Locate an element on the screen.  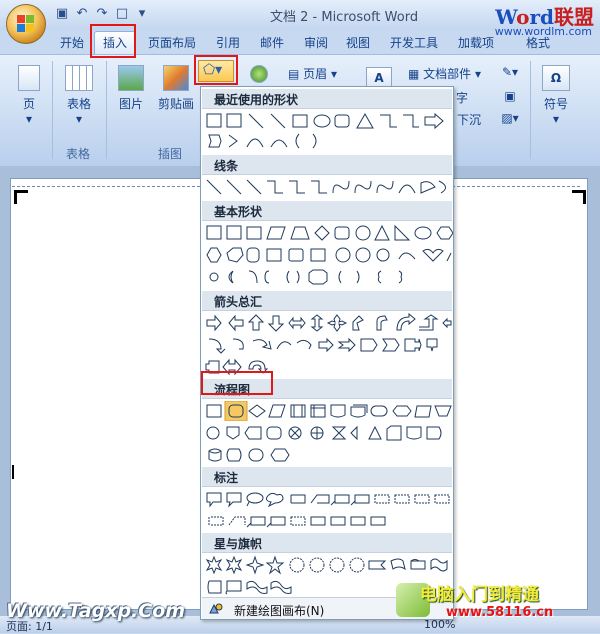
quick-access-toolbar: ▣ ↶ ↷ □ ▾ is located at coordinates (102, 14).